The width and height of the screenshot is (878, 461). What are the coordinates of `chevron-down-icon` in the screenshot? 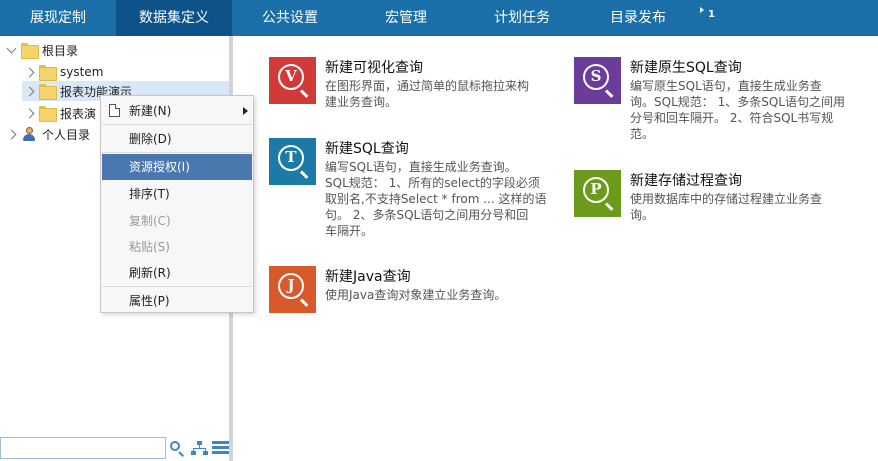 It's located at (11, 48).